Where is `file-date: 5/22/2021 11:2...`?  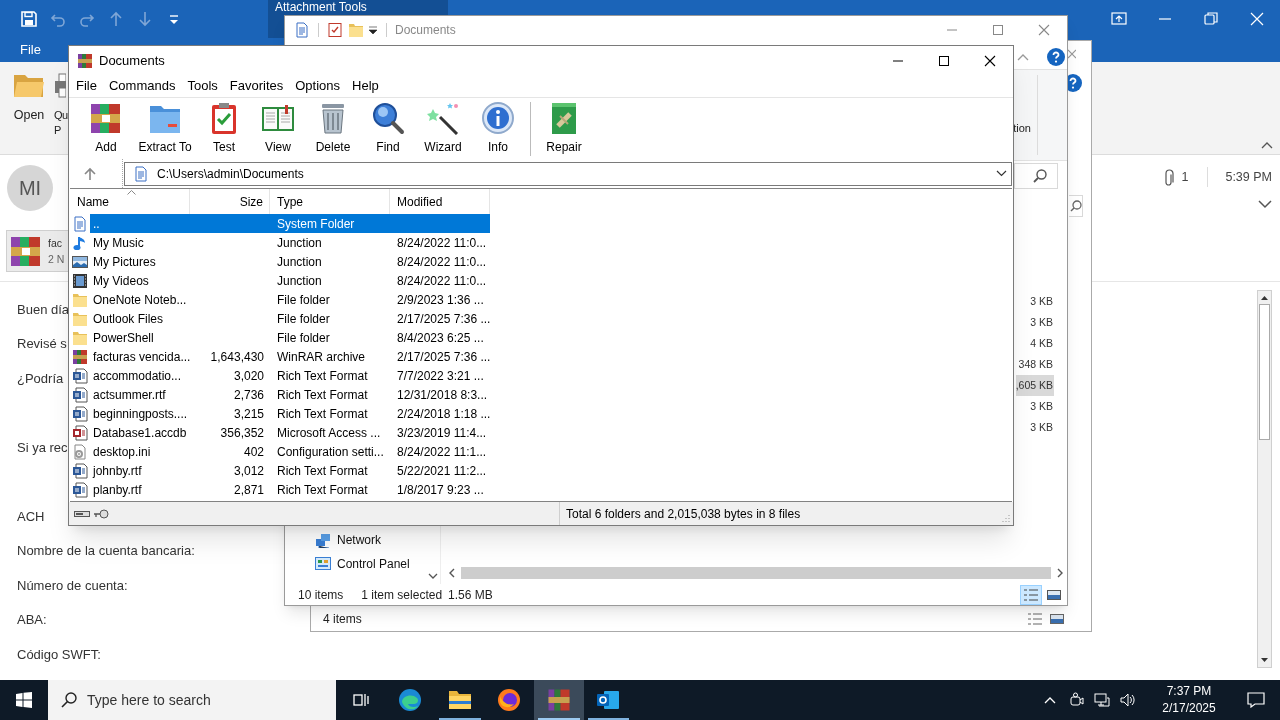
file-date: 5/22/2021 11:2... is located at coordinates (442, 470).